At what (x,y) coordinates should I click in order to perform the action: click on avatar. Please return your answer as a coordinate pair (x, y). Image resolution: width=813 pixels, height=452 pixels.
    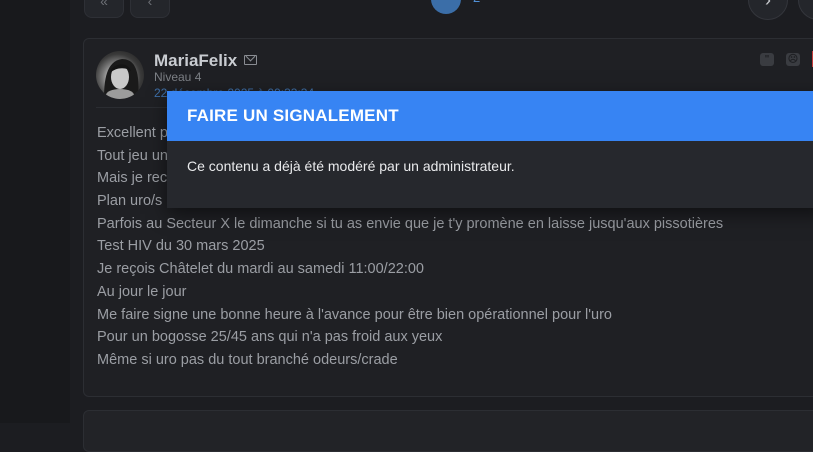
    Looking at the image, I should click on (120, 75).